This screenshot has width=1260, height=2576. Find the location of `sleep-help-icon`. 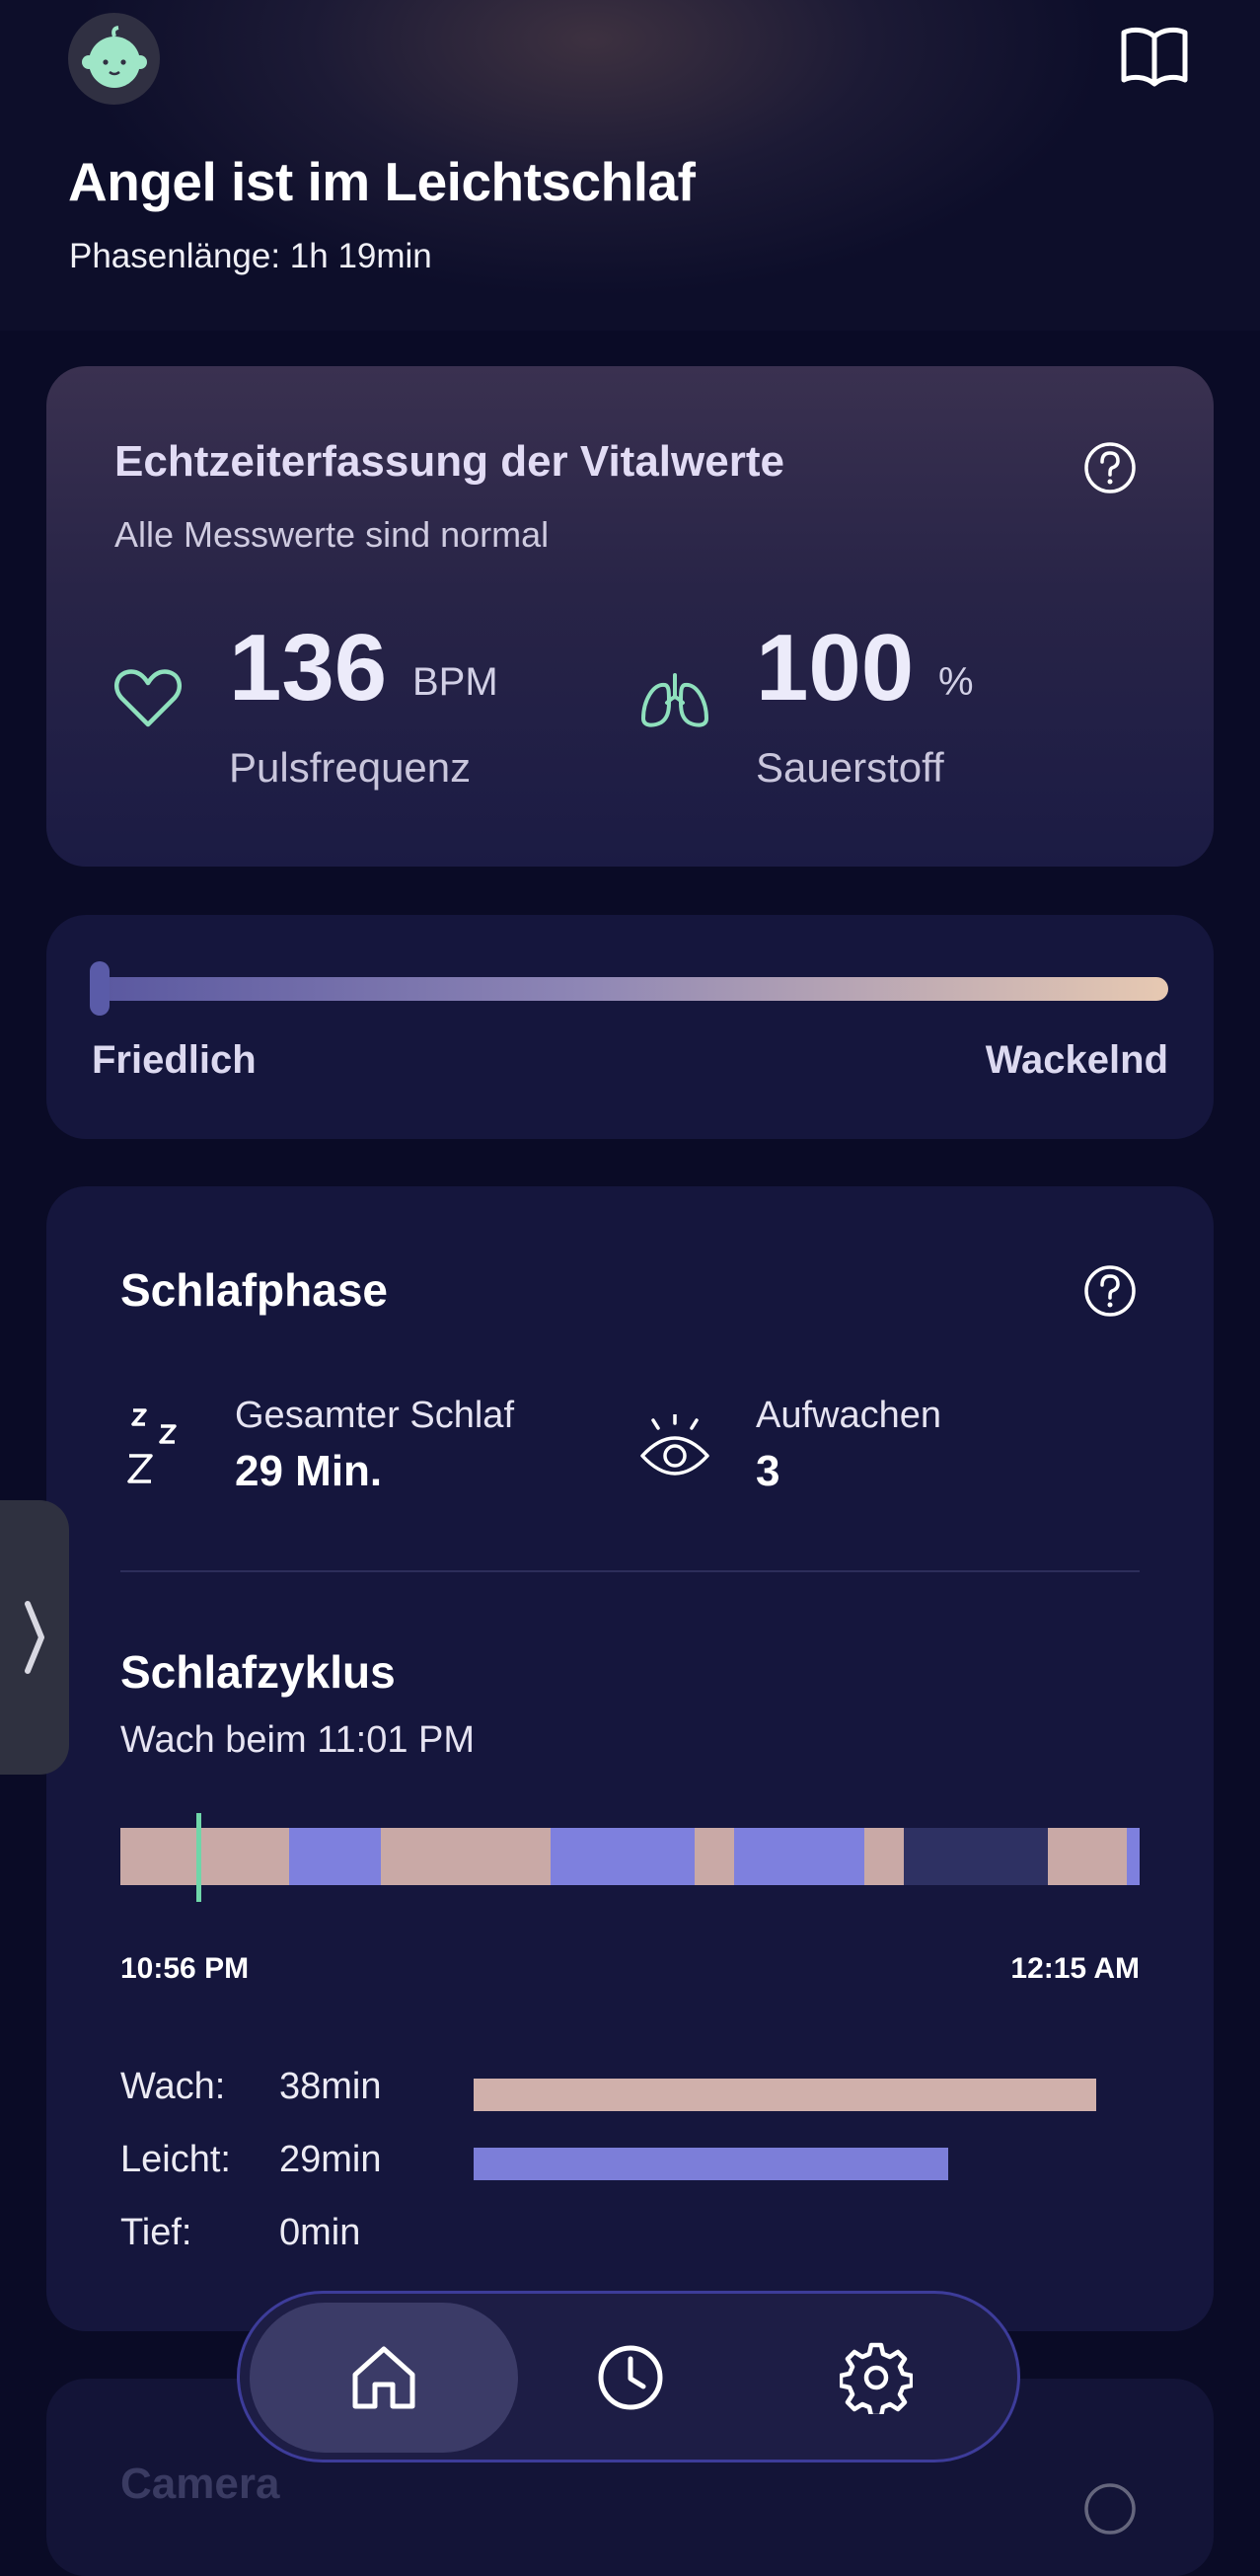

sleep-help-icon is located at coordinates (1110, 1291).